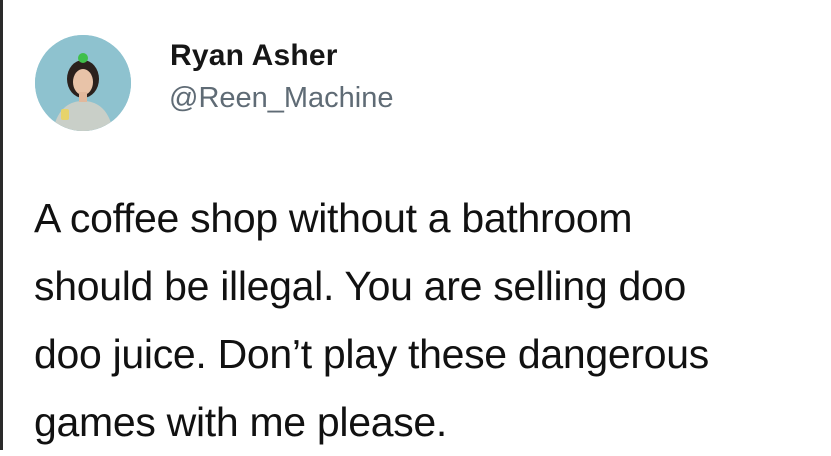  Describe the element at coordinates (360, 286) in the screenshot. I see `tweet-text-line: should be illegal. You are selling doo` at that location.